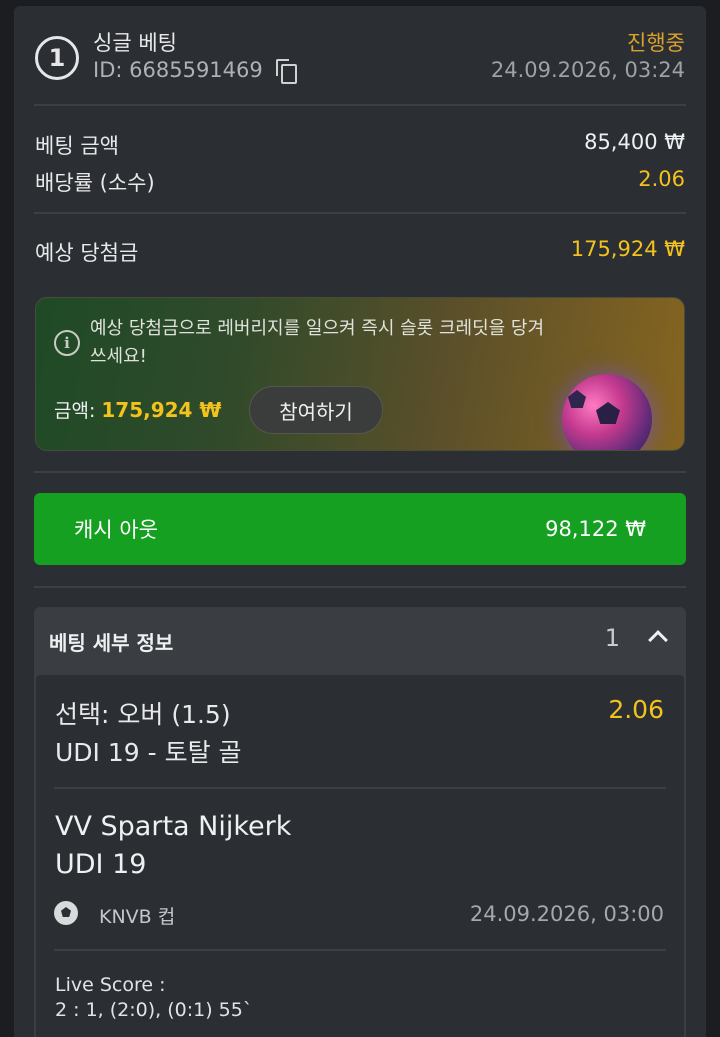 This screenshot has width=720, height=1037. Describe the element at coordinates (636, 709) in the screenshot. I see `selection-odds: 2.06` at that location.